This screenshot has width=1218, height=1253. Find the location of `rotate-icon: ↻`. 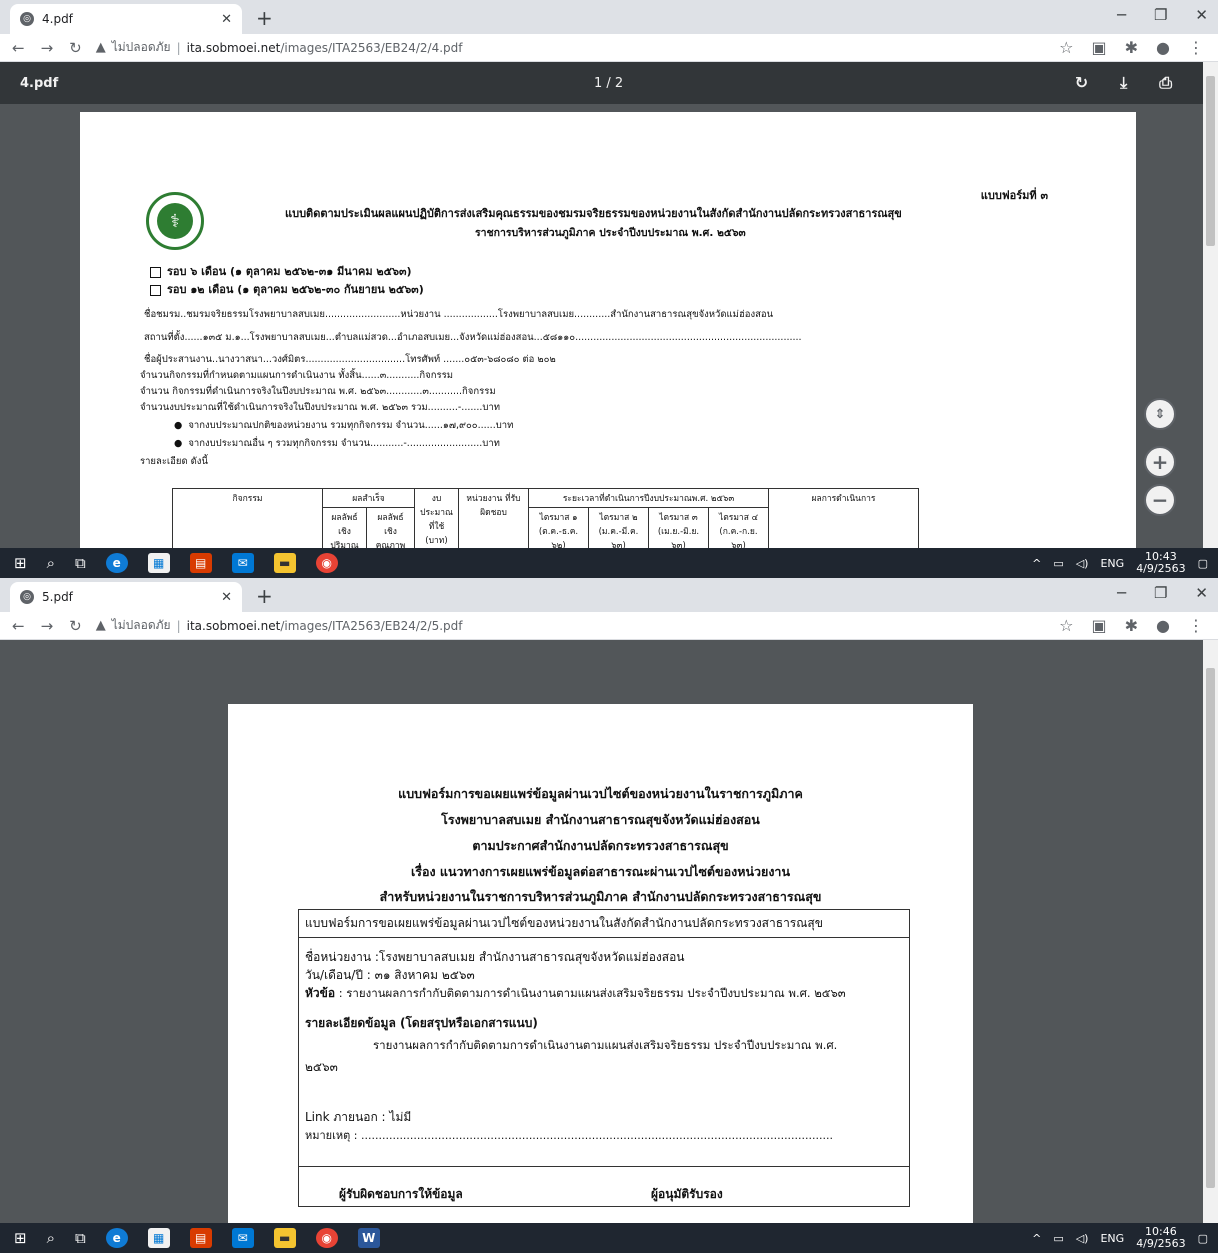

rotate-icon: ↻ is located at coordinates (1081, 83).